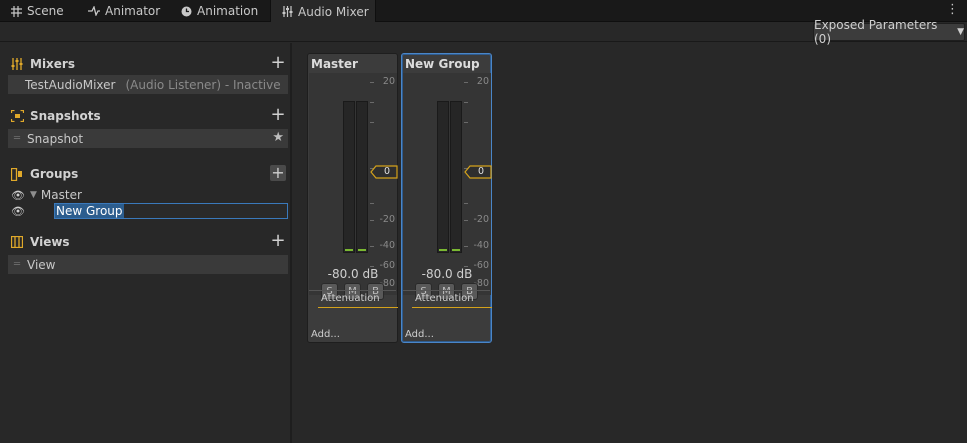 The height and width of the screenshot is (443, 967). Describe the element at coordinates (334, 64) in the screenshot. I see `strip-title: Master` at that location.